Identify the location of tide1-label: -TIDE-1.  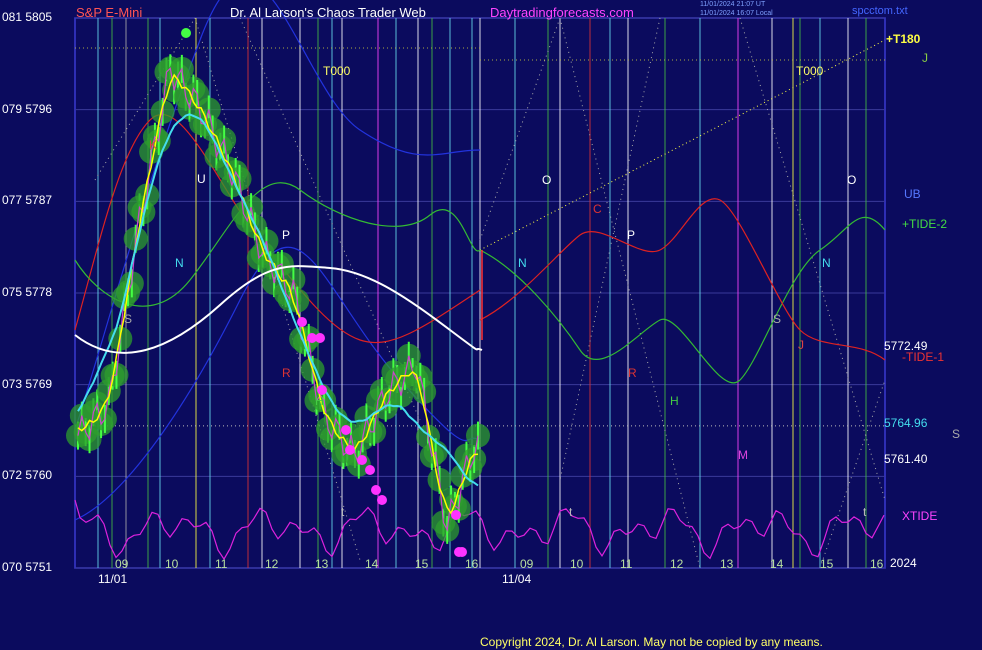
(923, 357).